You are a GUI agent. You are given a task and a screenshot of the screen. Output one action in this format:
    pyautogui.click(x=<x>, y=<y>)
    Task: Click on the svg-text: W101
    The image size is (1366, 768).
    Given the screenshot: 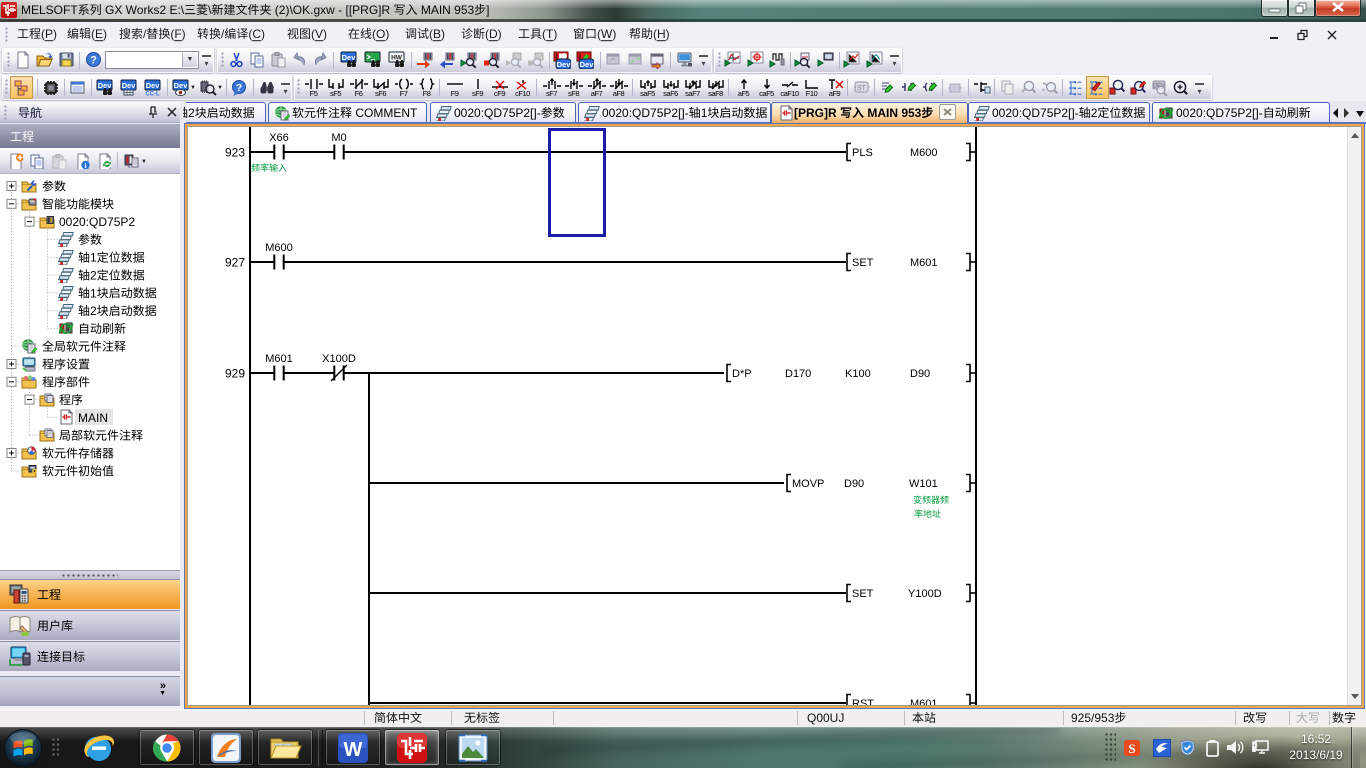 What is the action you would take?
    pyautogui.click(x=923, y=484)
    